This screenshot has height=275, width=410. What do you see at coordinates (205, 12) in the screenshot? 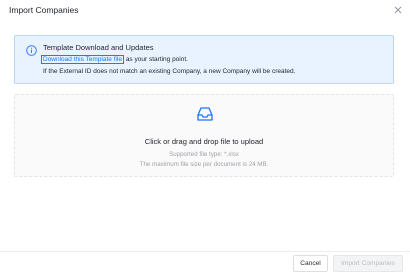
I see `dialog-header: Import Companies` at bounding box center [205, 12].